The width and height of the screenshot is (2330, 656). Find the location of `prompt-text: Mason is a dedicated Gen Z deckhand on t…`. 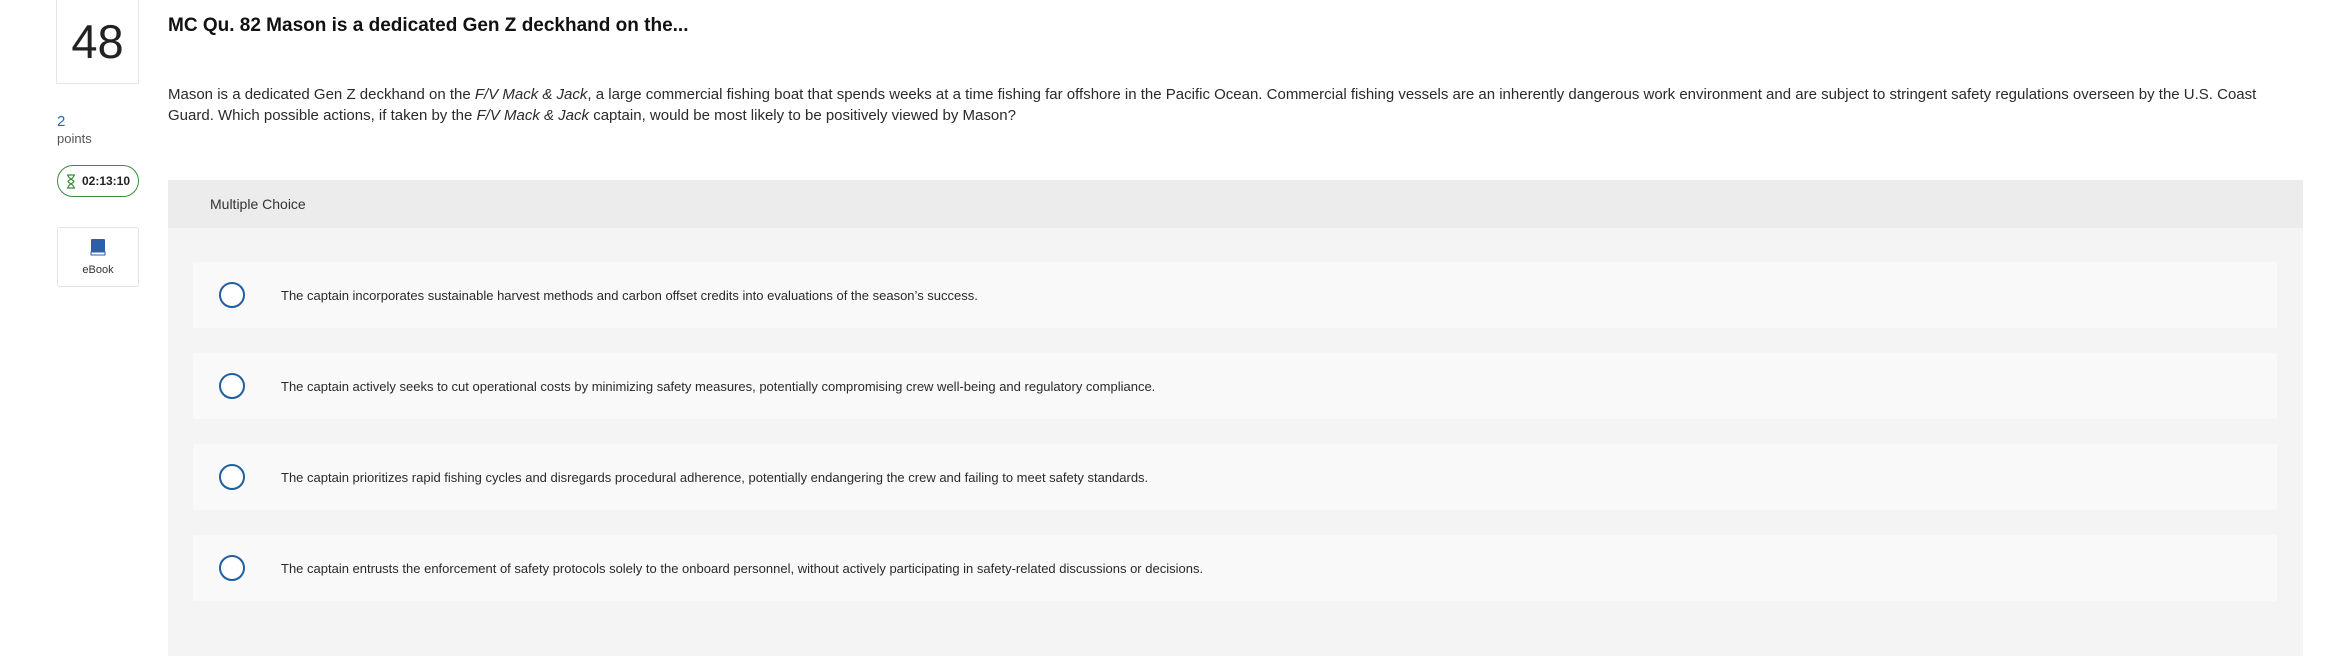

prompt-text: Mason is a dedicated Gen Z deckhand on t… is located at coordinates (321, 94).